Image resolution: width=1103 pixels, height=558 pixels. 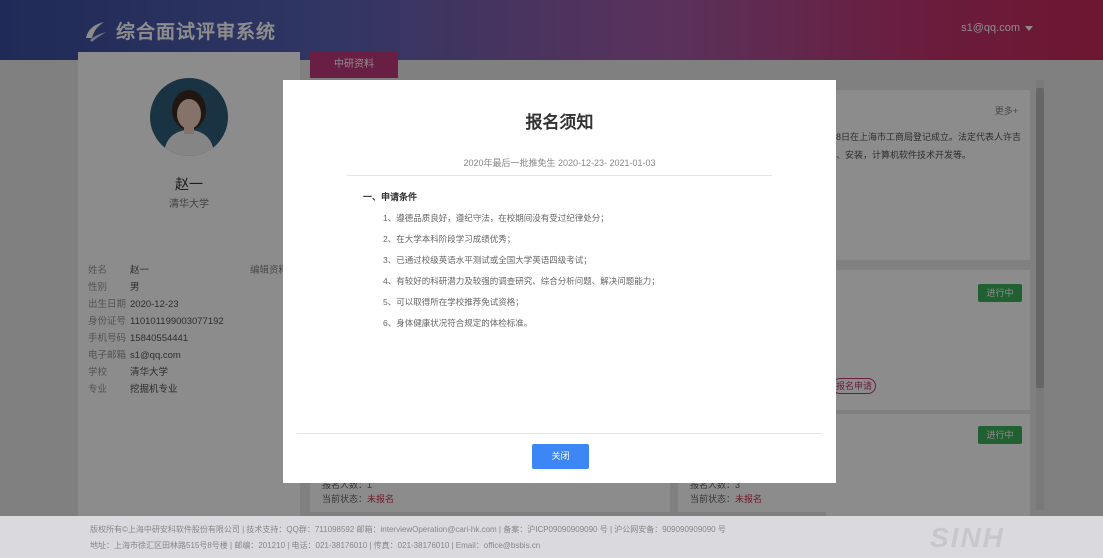 I want to click on requirement-item: 6、身体健康状况符合规定的体检标准。, so click(x=458, y=323).